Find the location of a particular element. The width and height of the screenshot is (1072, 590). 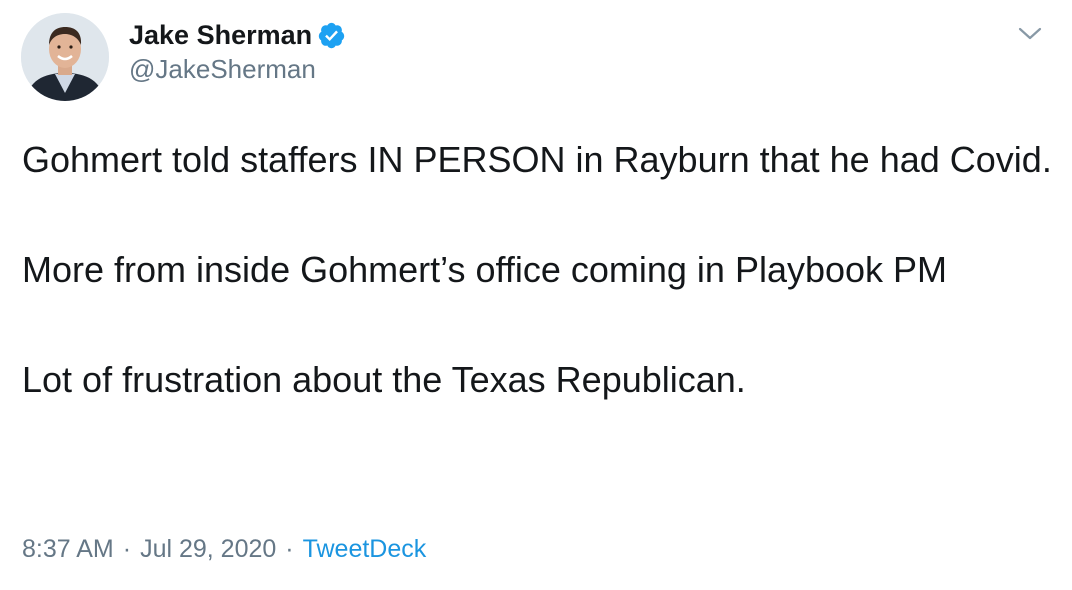

chevron-down-icon is located at coordinates (1030, 34).